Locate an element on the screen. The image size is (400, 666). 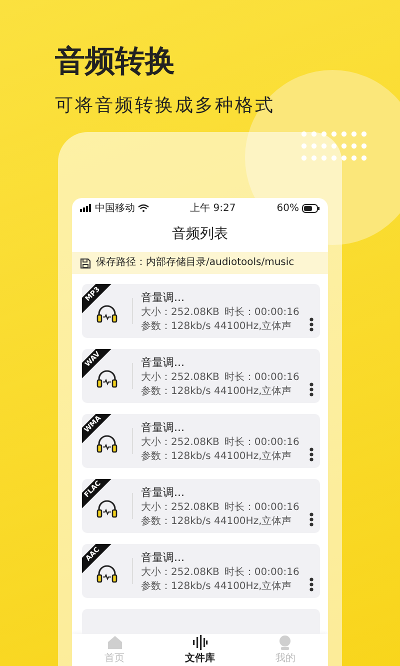
battery-percent: 60% is located at coordinates (287, 208).